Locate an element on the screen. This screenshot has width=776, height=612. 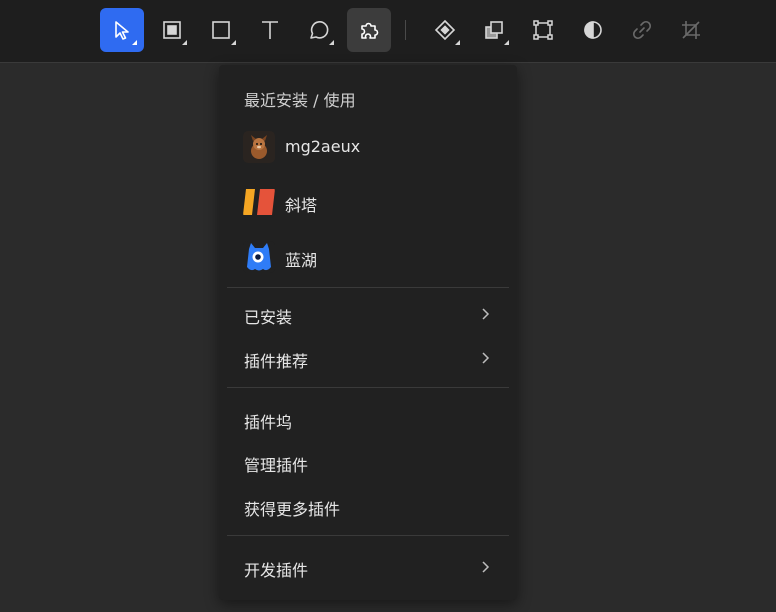
frame-tool-button is located at coordinates (172, 30).